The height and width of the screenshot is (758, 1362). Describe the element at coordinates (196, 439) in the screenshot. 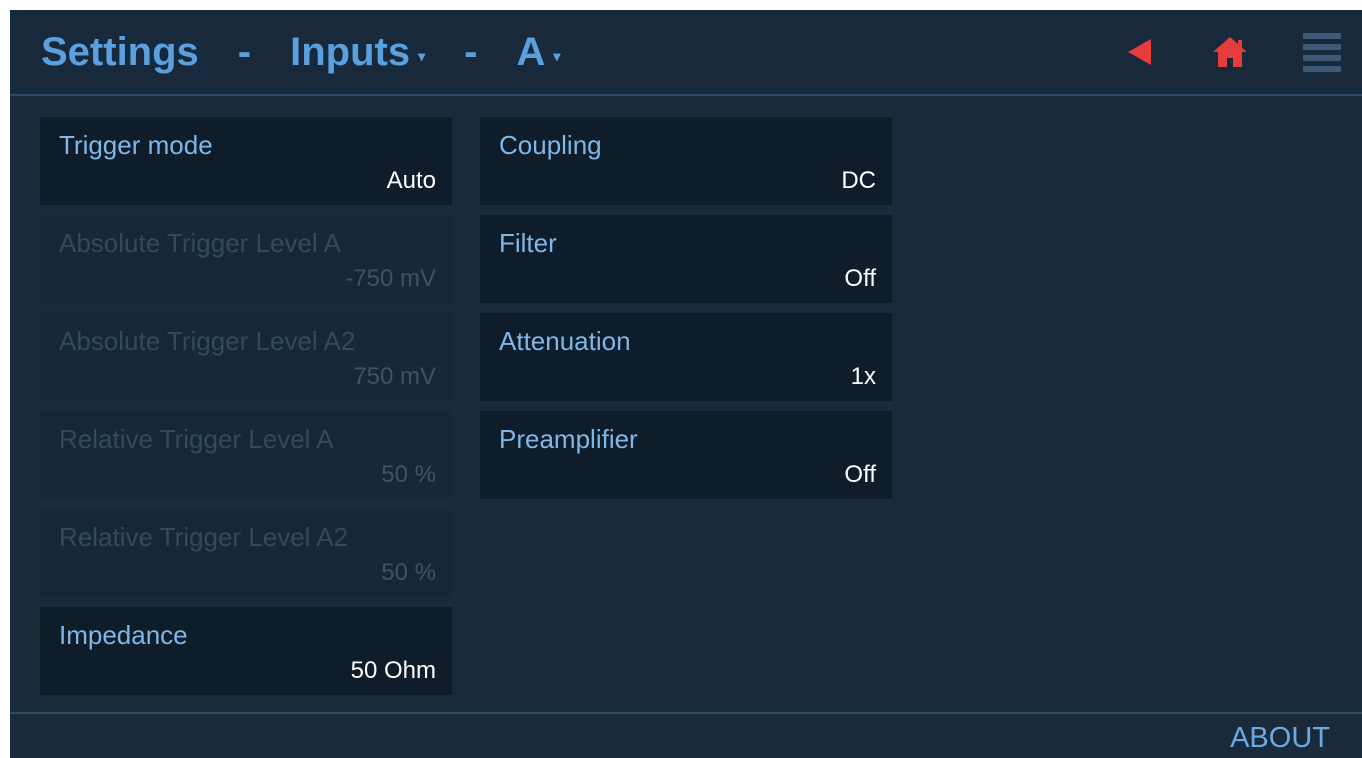

I see `setting-label: Relative Trigger Level A` at that location.